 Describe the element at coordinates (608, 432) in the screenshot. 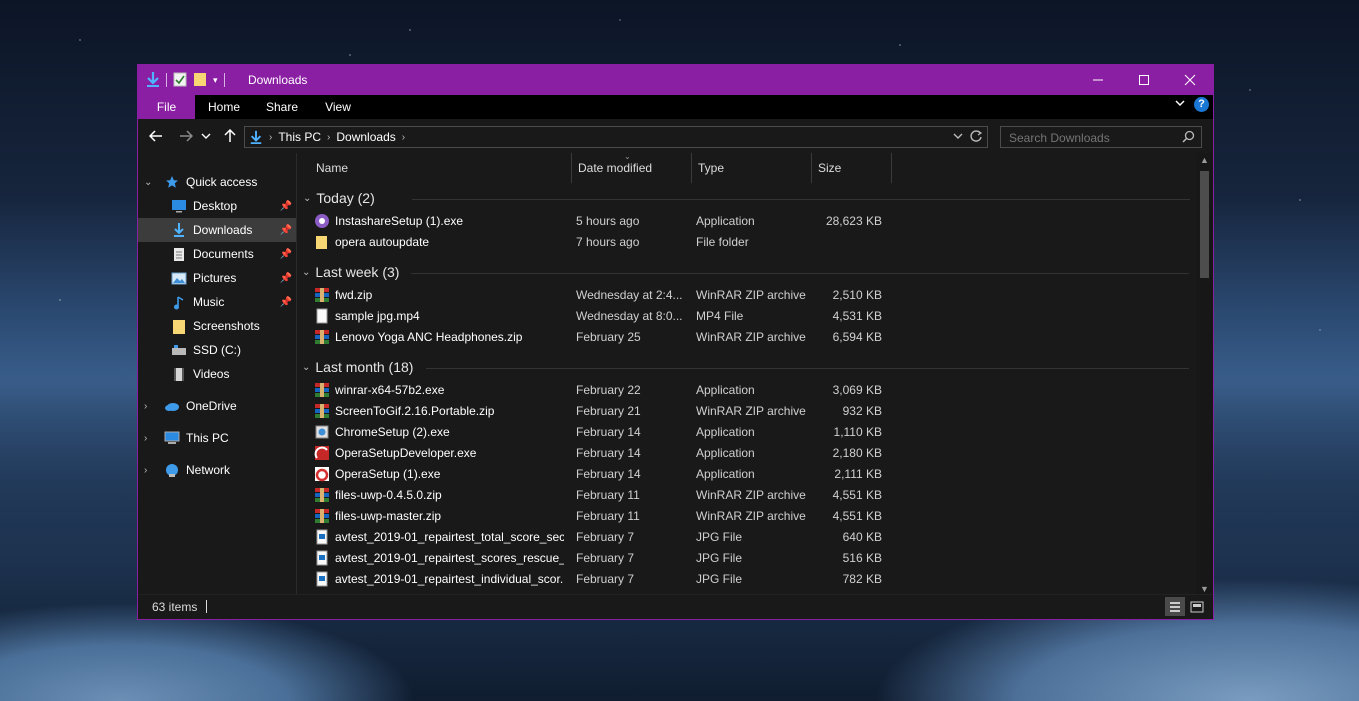

I see `file-date: February 14` at that location.